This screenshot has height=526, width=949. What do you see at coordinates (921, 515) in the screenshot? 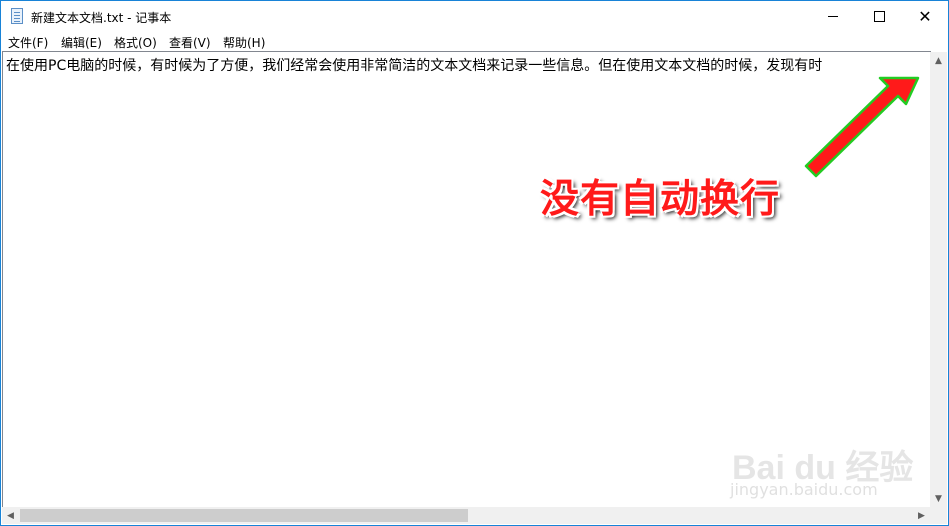
I see `scroll-right-icon: ▶` at bounding box center [921, 515].